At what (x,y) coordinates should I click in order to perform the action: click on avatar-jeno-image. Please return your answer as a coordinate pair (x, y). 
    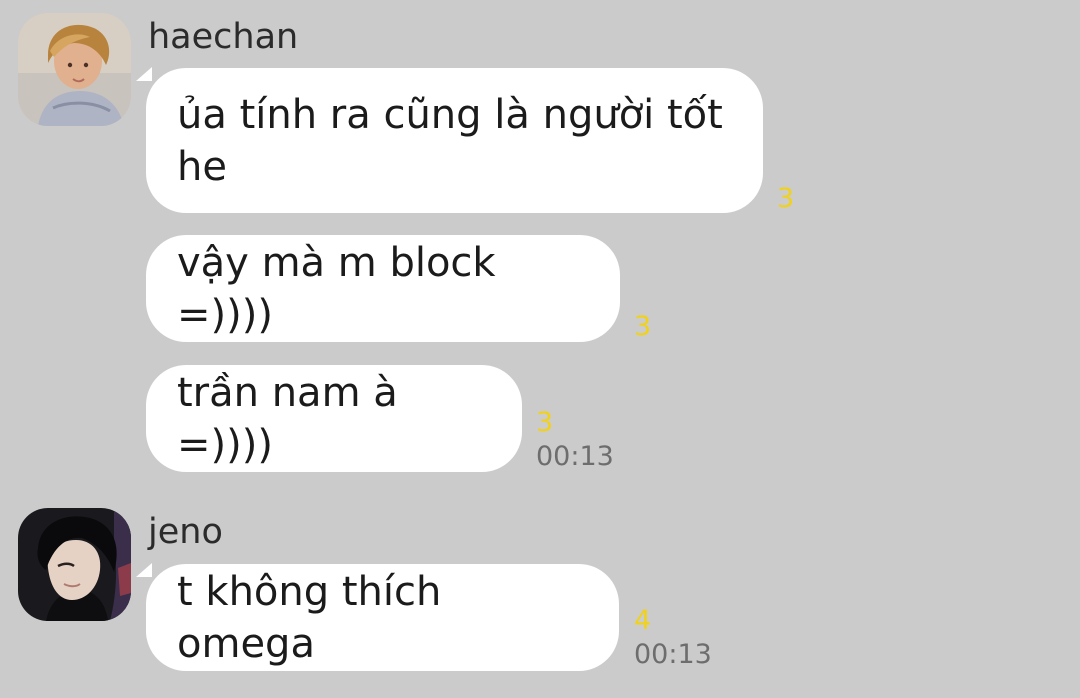
    Looking at the image, I should click on (74, 564).